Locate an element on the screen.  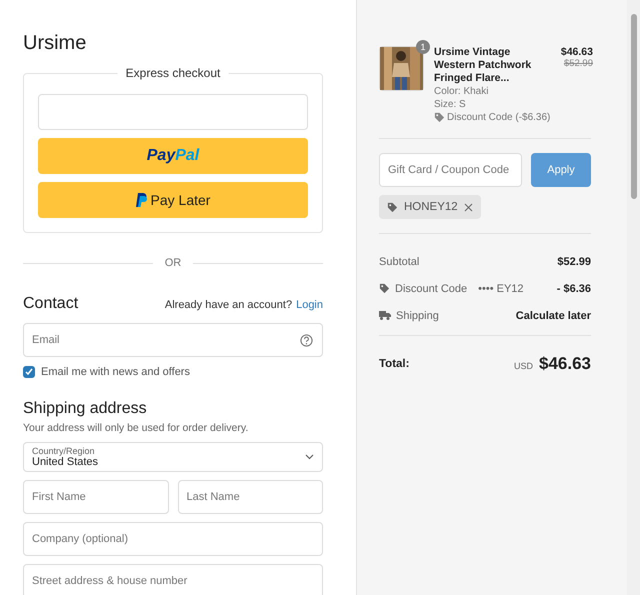
shipping-note: Your address will only be used for order delivery. is located at coordinates (136, 428).